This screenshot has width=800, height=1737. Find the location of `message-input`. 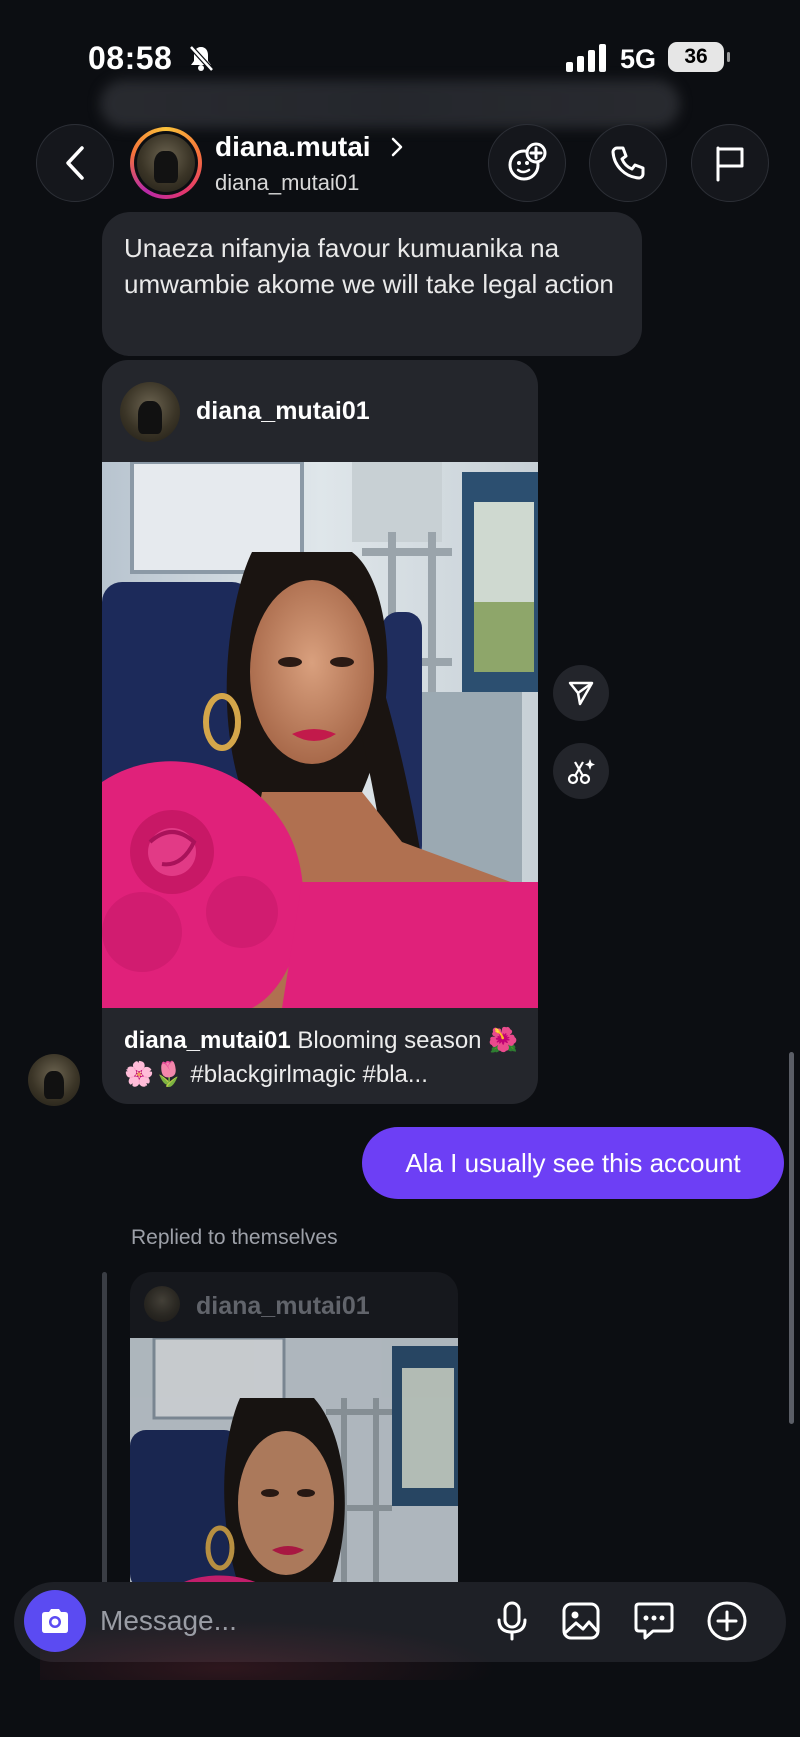

message-input is located at coordinates (260, 1621).